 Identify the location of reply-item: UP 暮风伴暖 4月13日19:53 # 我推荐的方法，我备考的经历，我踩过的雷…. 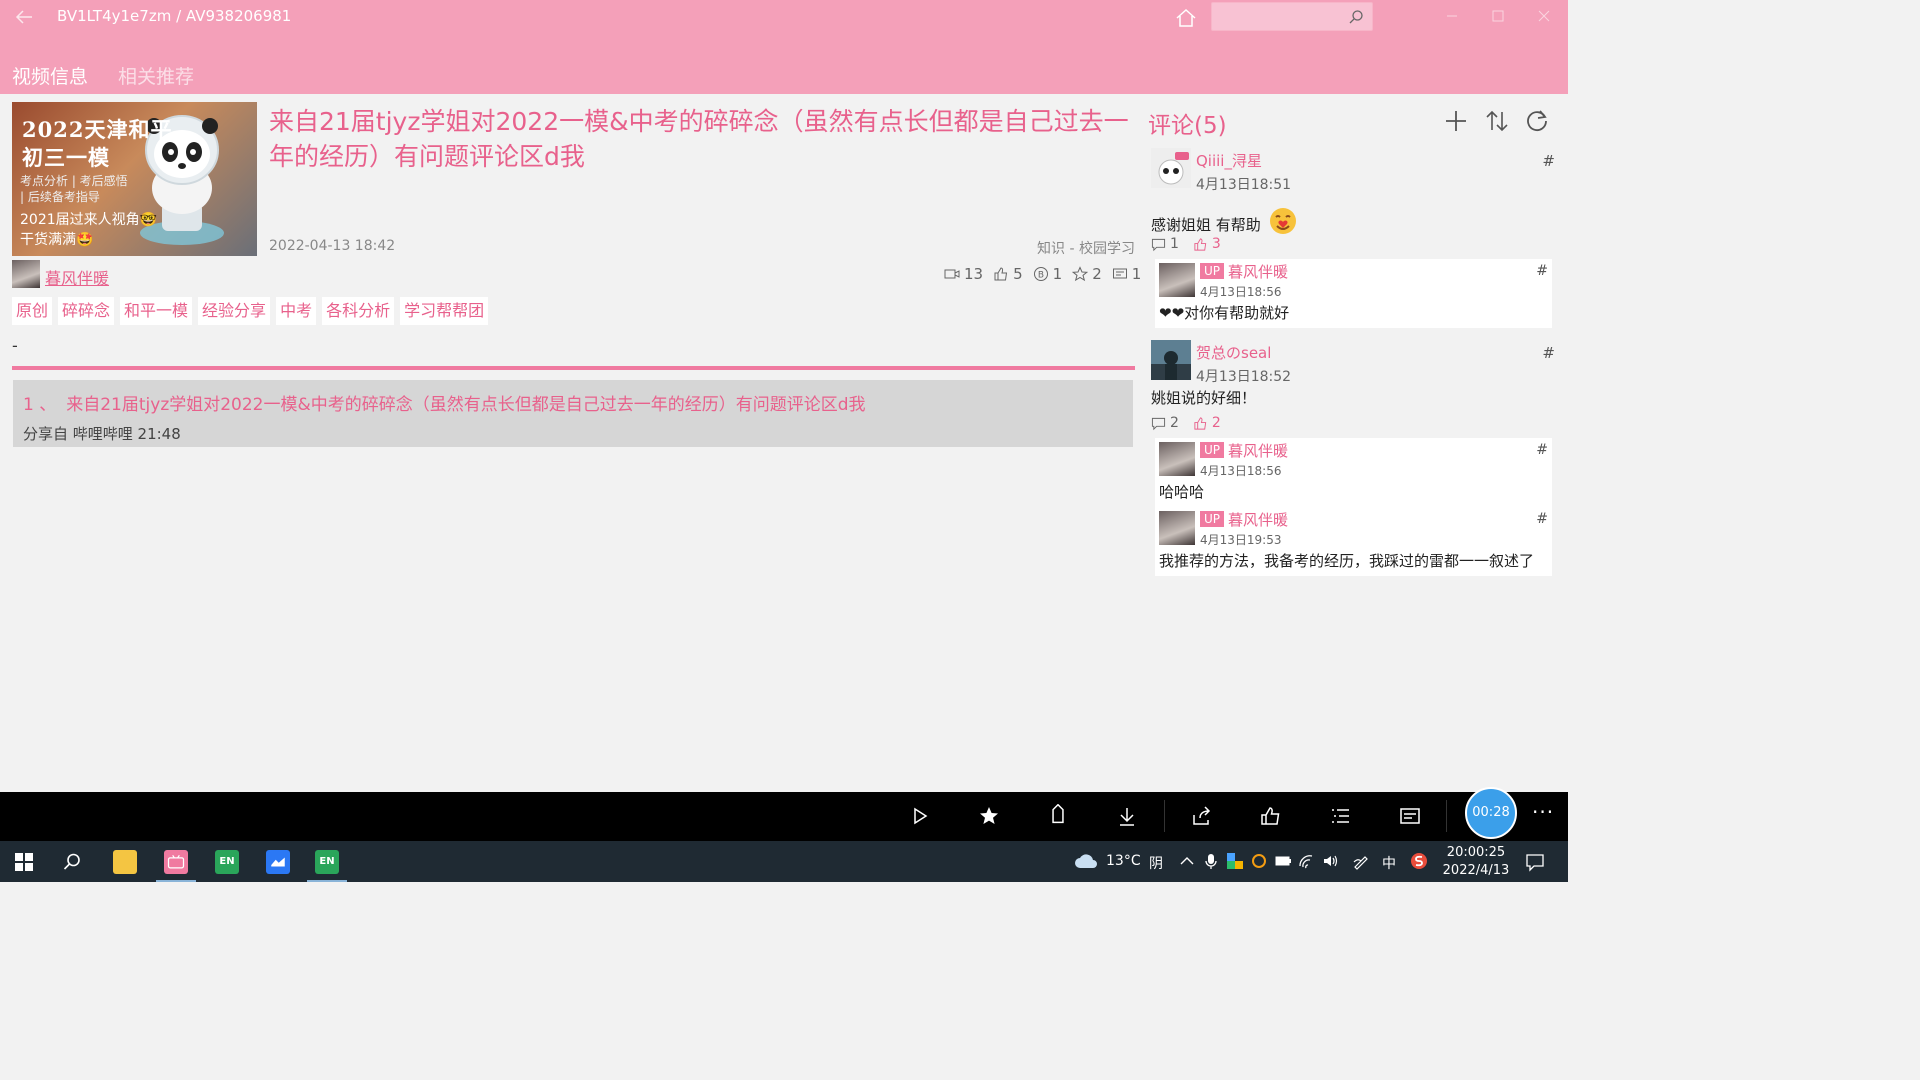
(1353, 541).